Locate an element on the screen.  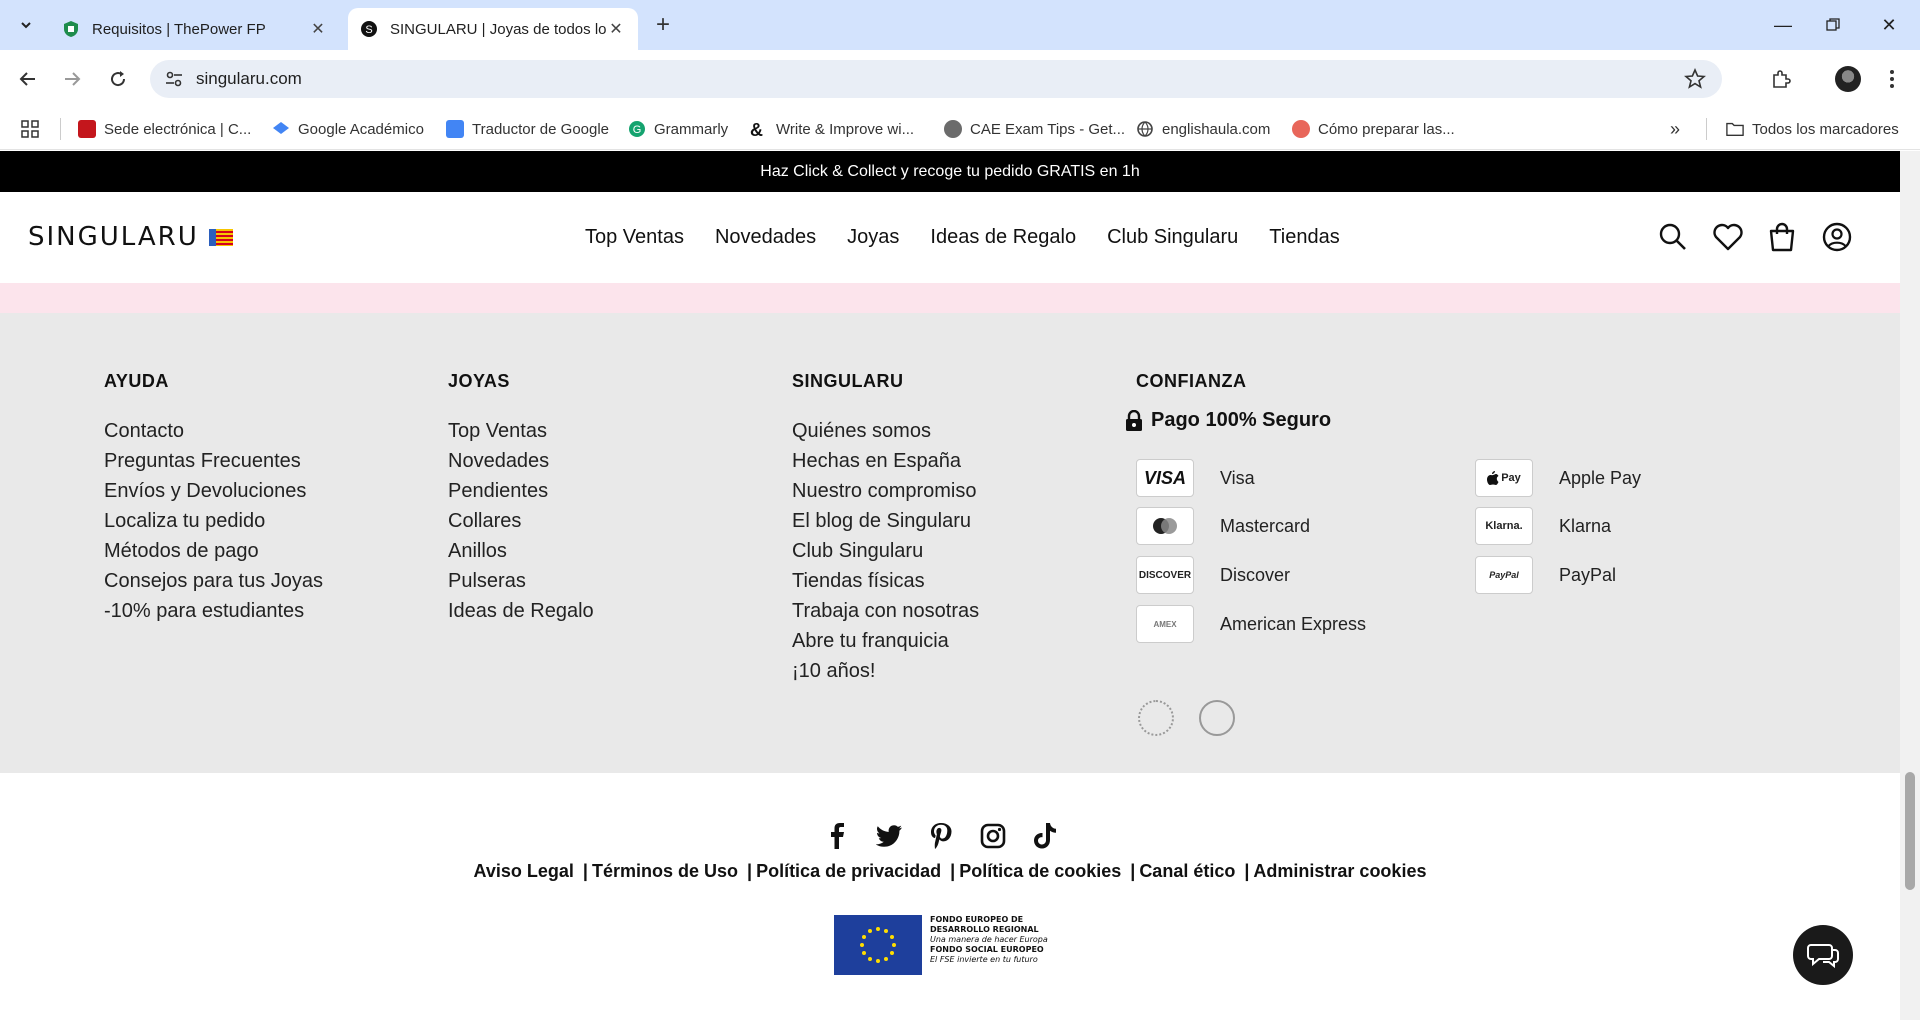
svg-text: G is located at coordinates (637, 130).